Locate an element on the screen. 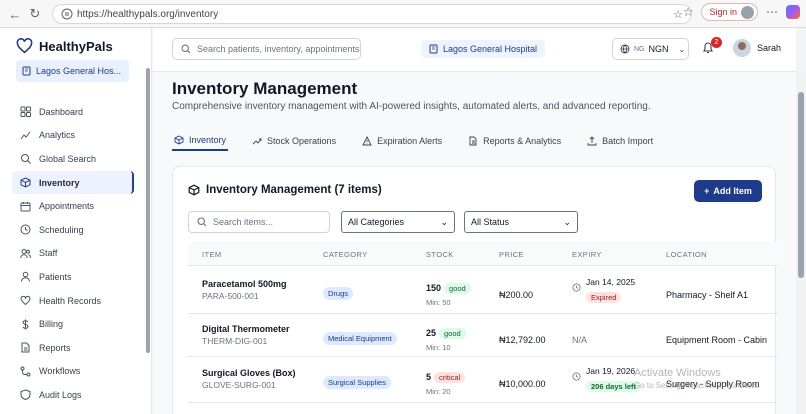  brand: HealthyPals is located at coordinates (64, 46).